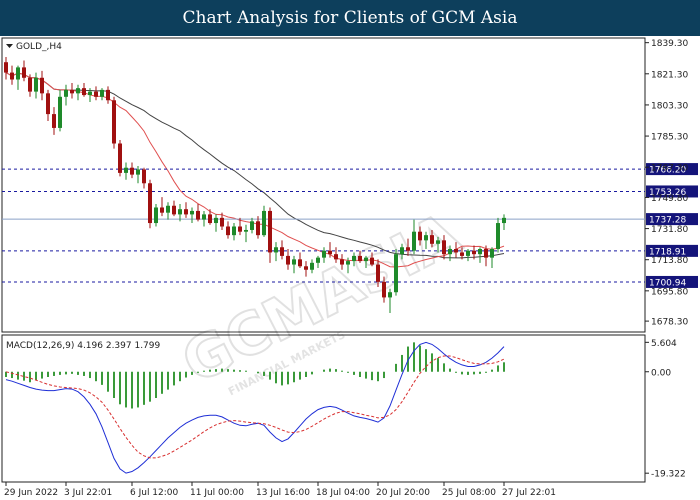  What do you see at coordinates (529, 493) in the screenshot?
I see `time-tick-label: 27 Jul 22:01` at bounding box center [529, 493].